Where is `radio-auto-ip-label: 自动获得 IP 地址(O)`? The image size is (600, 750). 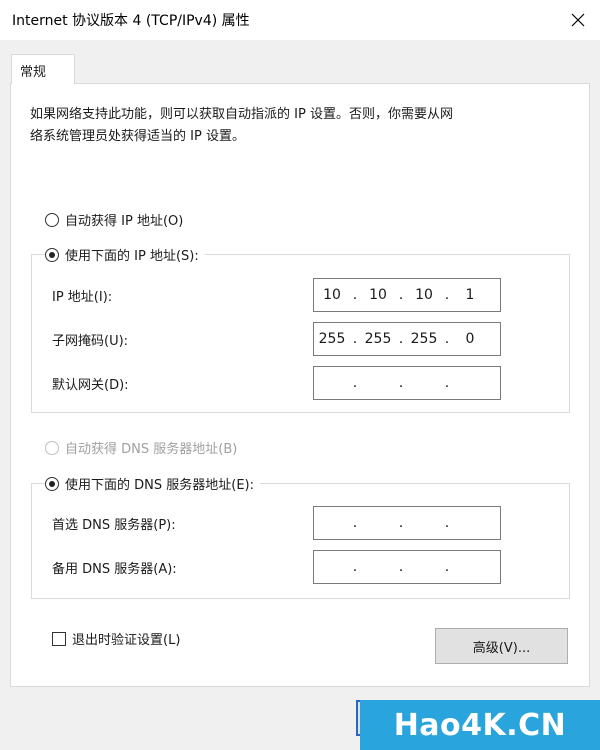 radio-auto-ip-label: 自动获得 IP 地址(O) is located at coordinates (124, 221).